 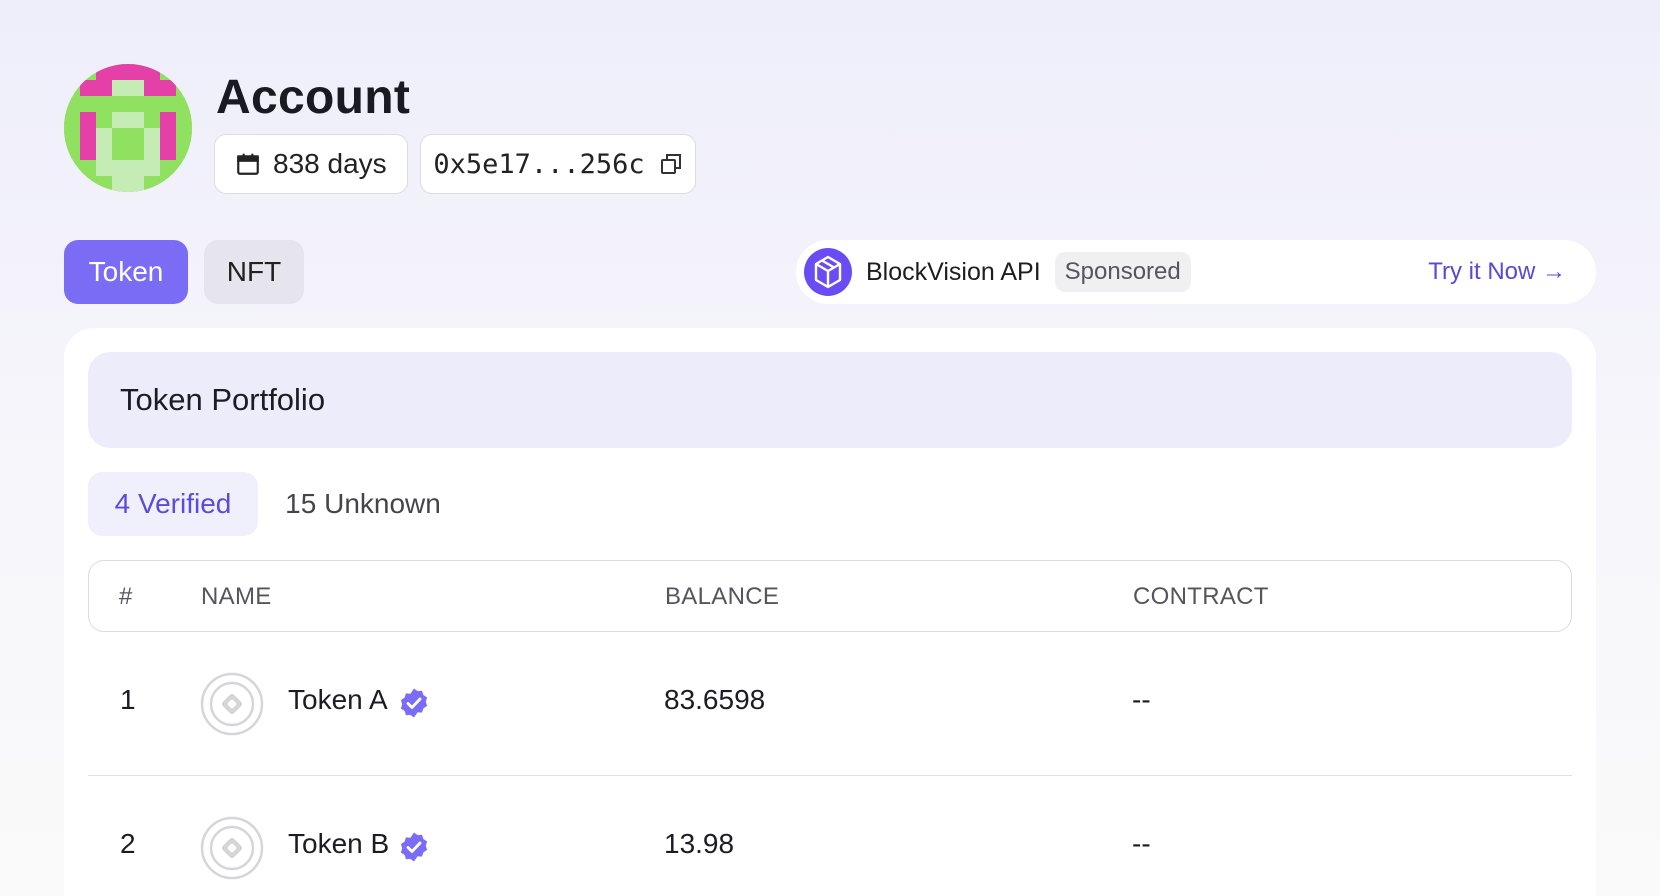 I want to click on column-header-balance: BALANCE, so click(x=722, y=596).